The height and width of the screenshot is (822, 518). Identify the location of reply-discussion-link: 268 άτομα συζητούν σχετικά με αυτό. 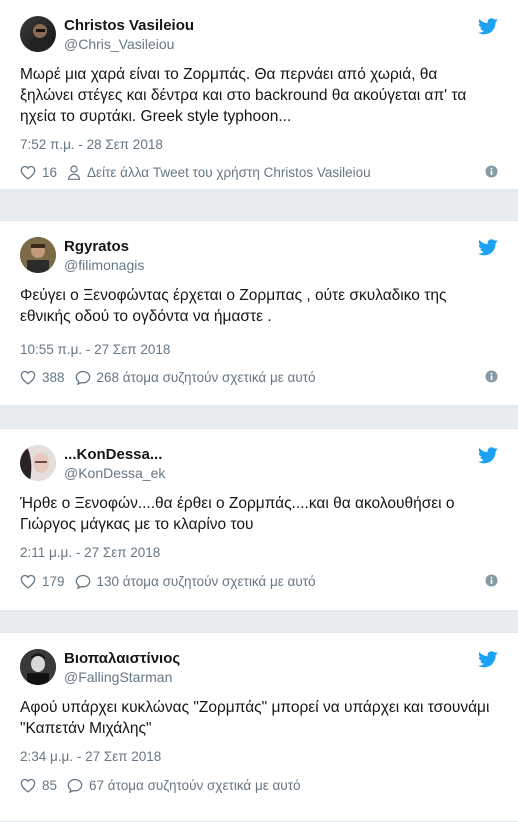
(195, 377).